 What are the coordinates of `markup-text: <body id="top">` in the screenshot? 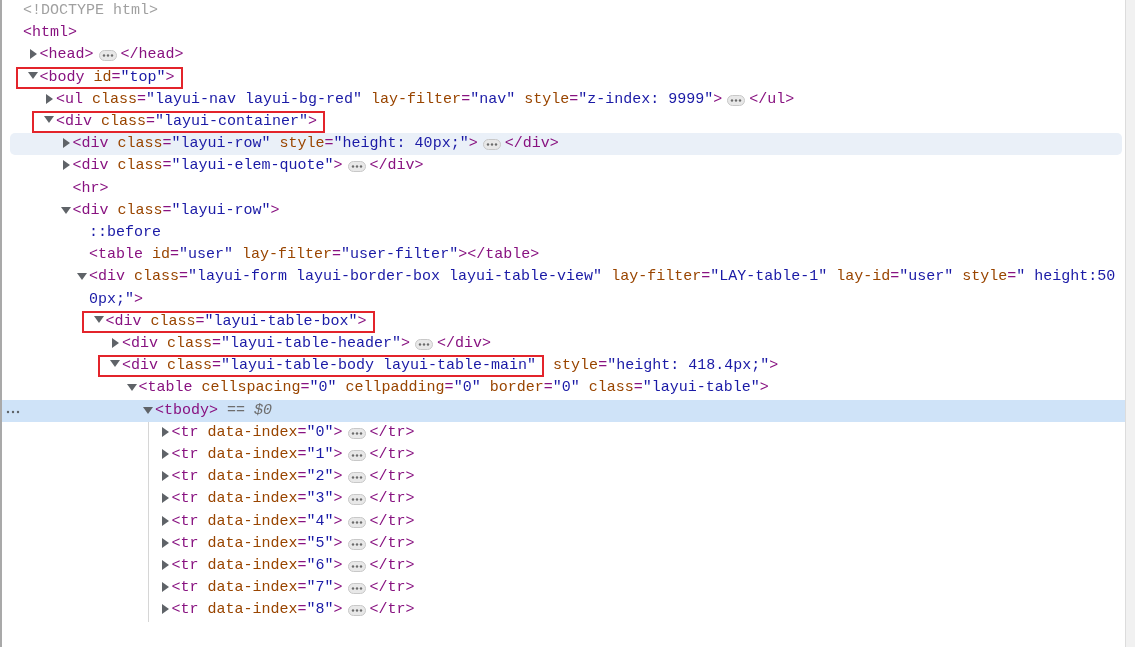 It's located at (107, 77).